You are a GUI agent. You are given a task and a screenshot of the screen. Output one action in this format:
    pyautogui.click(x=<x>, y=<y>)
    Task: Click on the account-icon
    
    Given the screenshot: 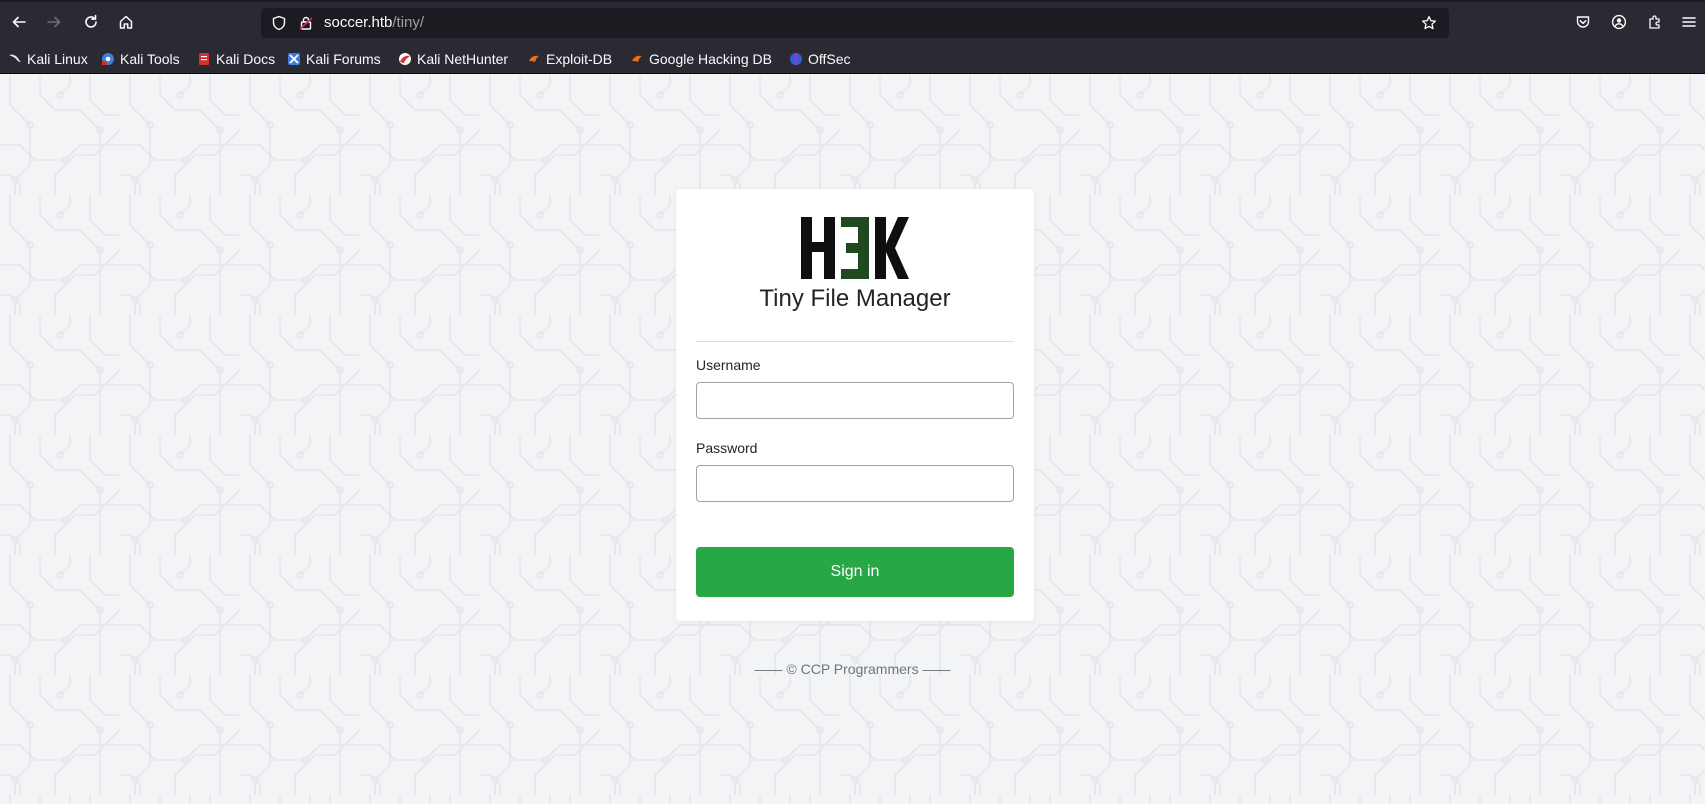 What is the action you would take?
    pyautogui.click(x=1619, y=22)
    